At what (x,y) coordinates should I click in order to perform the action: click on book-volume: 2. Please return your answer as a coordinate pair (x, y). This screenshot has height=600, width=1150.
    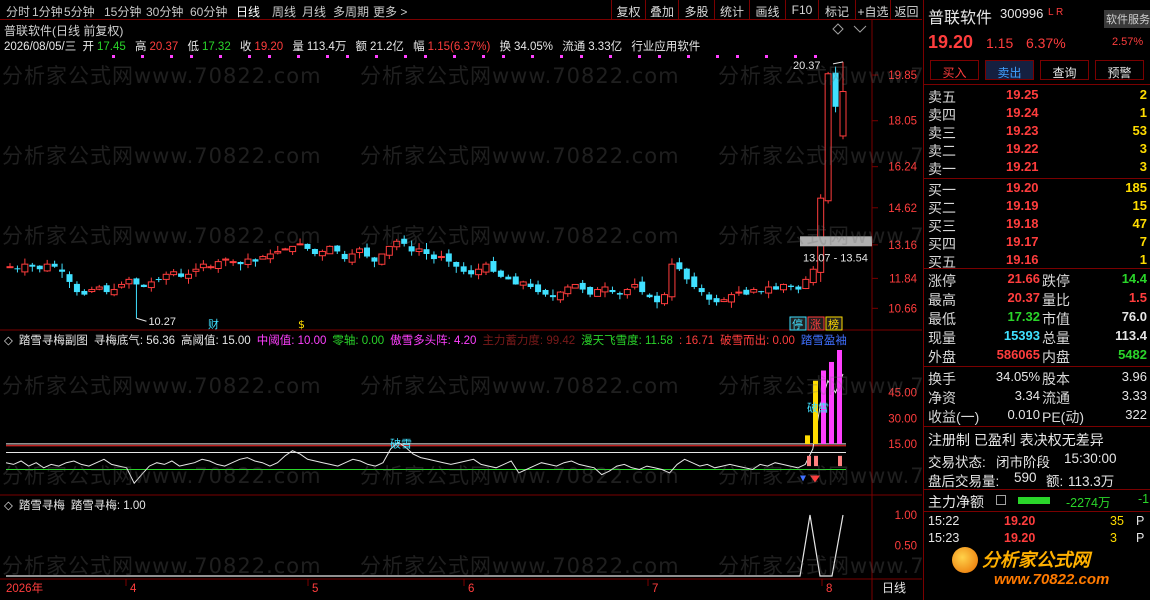
    Looking at the image, I should click on (1143, 94).